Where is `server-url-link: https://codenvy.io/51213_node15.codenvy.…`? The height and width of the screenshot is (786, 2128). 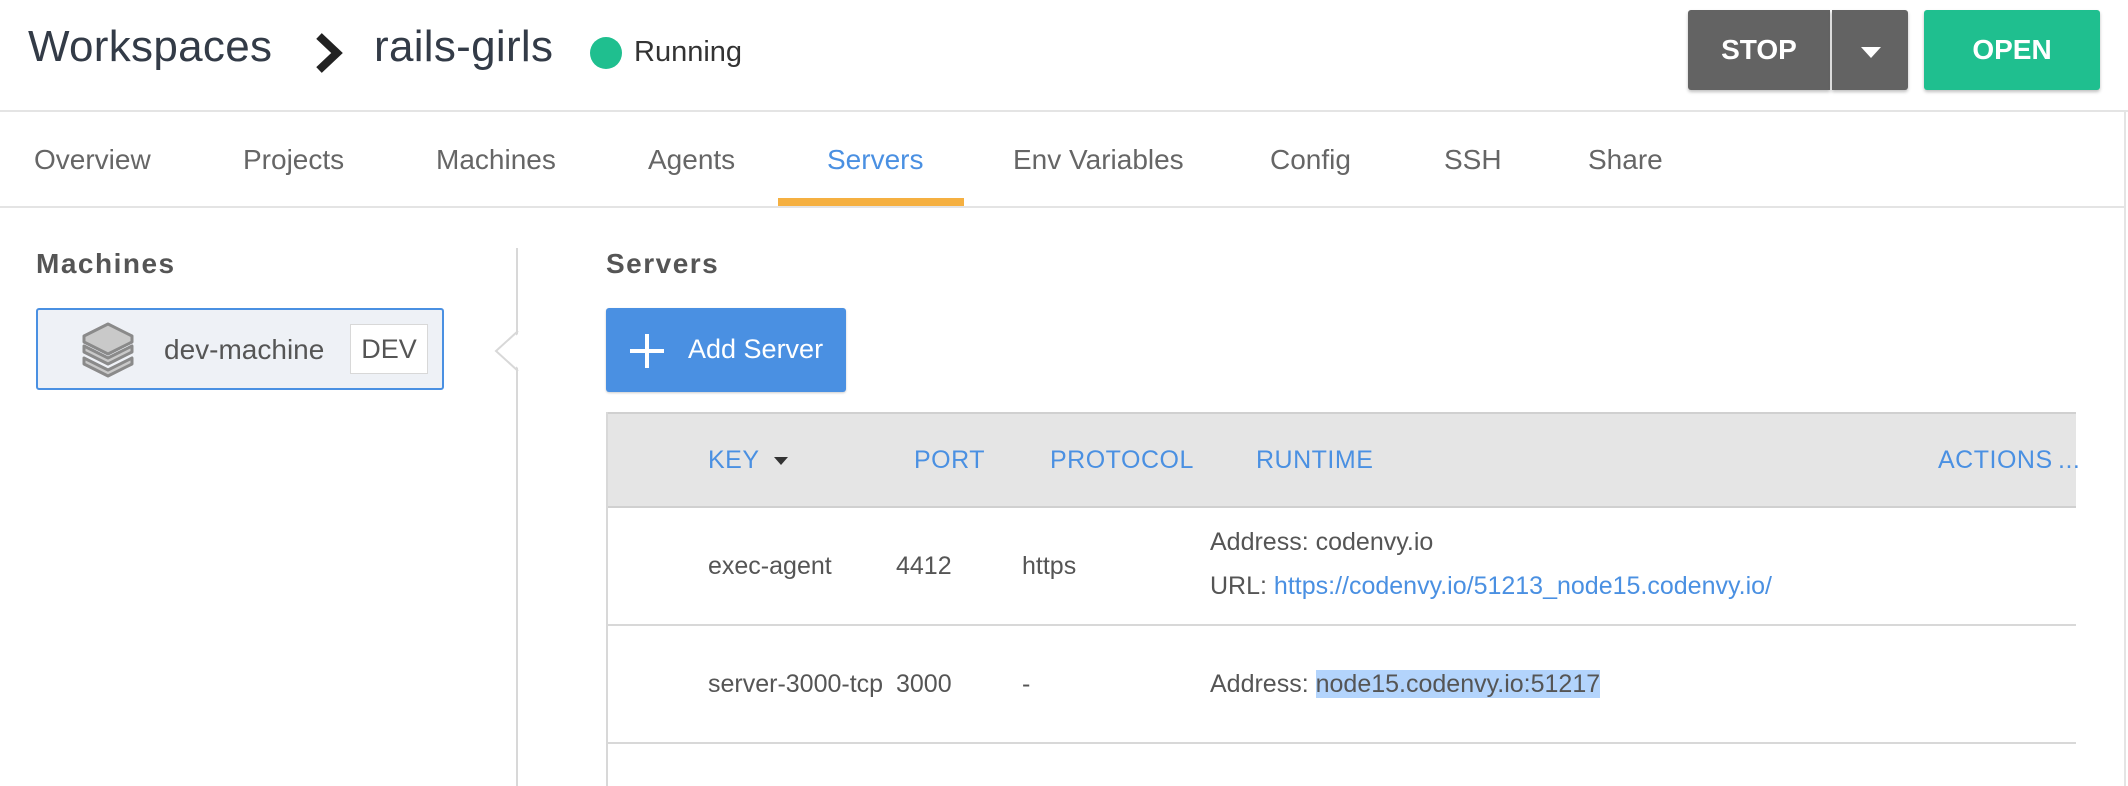 server-url-link: https://codenvy.io/51213_node15.codenvy.… is located at coordinates (1523, 586).